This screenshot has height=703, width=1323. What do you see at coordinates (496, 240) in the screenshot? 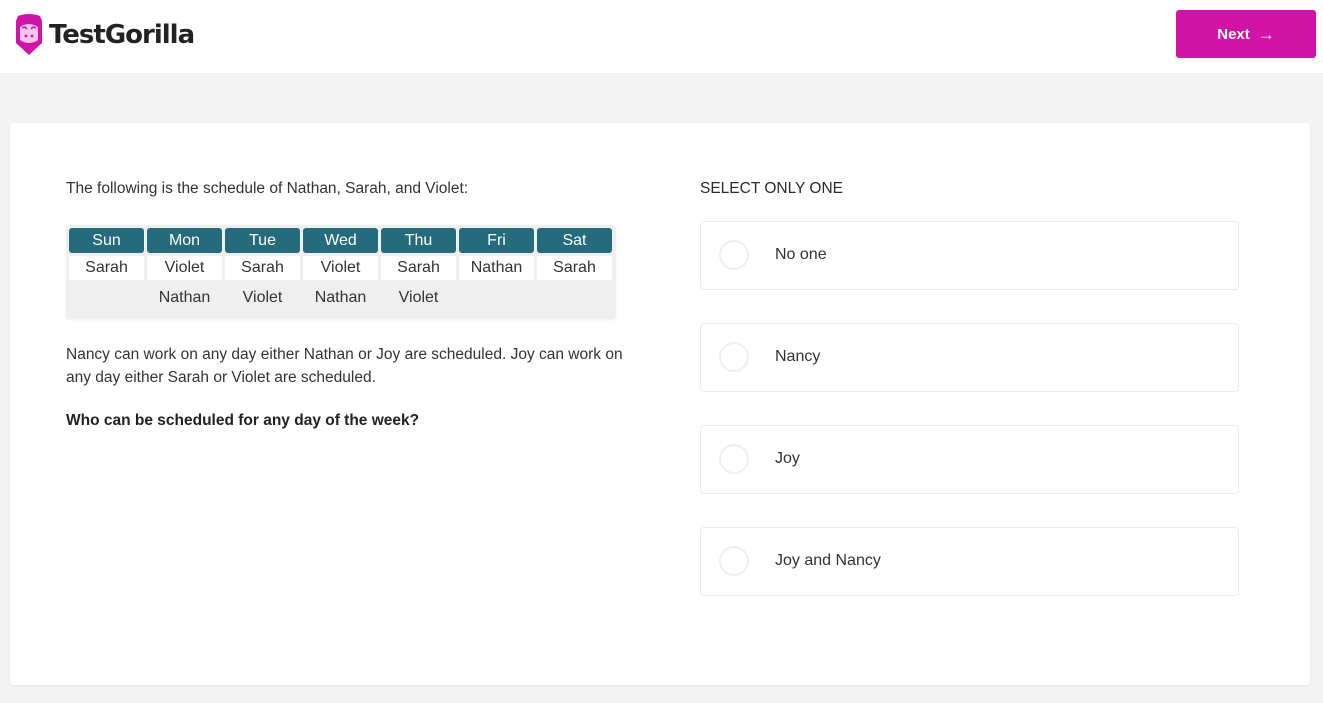
I see `day-header: Fri` at bounding box center [496, 240].